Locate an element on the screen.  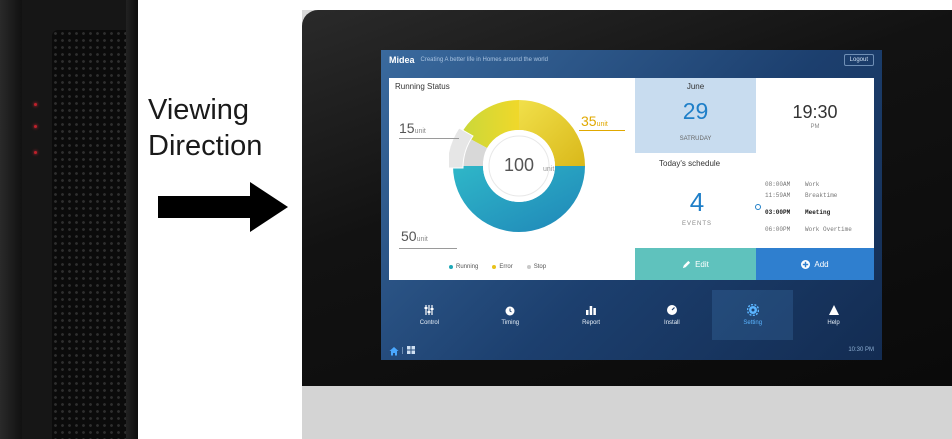
date-panel: June 29 SATRUDAY is located at coordinates (695, 115).